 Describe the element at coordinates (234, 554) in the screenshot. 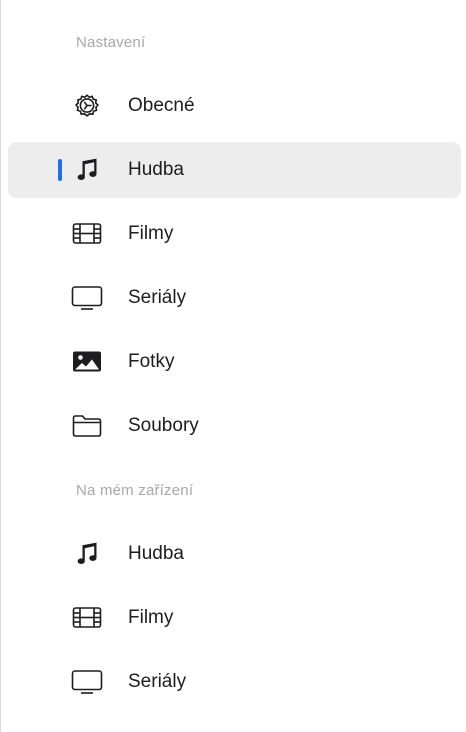

I see `sidebar-item-device-music: Hudba` at that location.